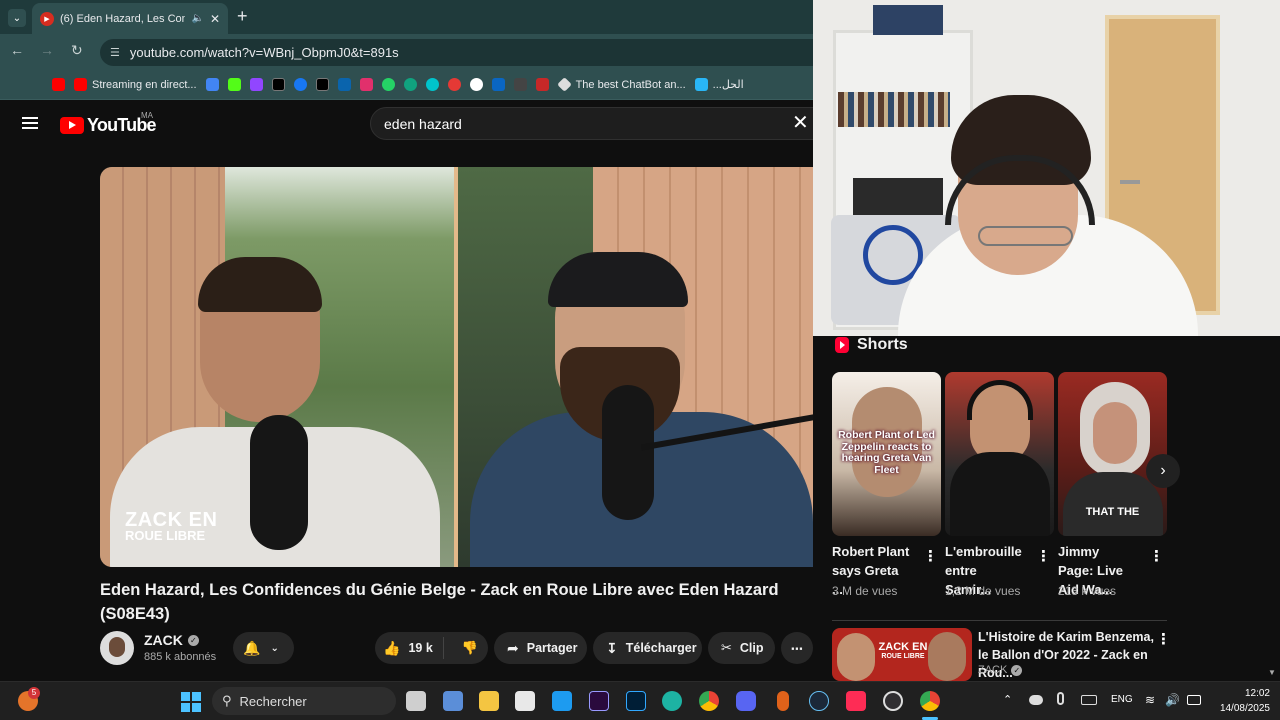 The image size is (1280, 720). I want to click on clip-button: ✂ Clip, so click(741, 648).